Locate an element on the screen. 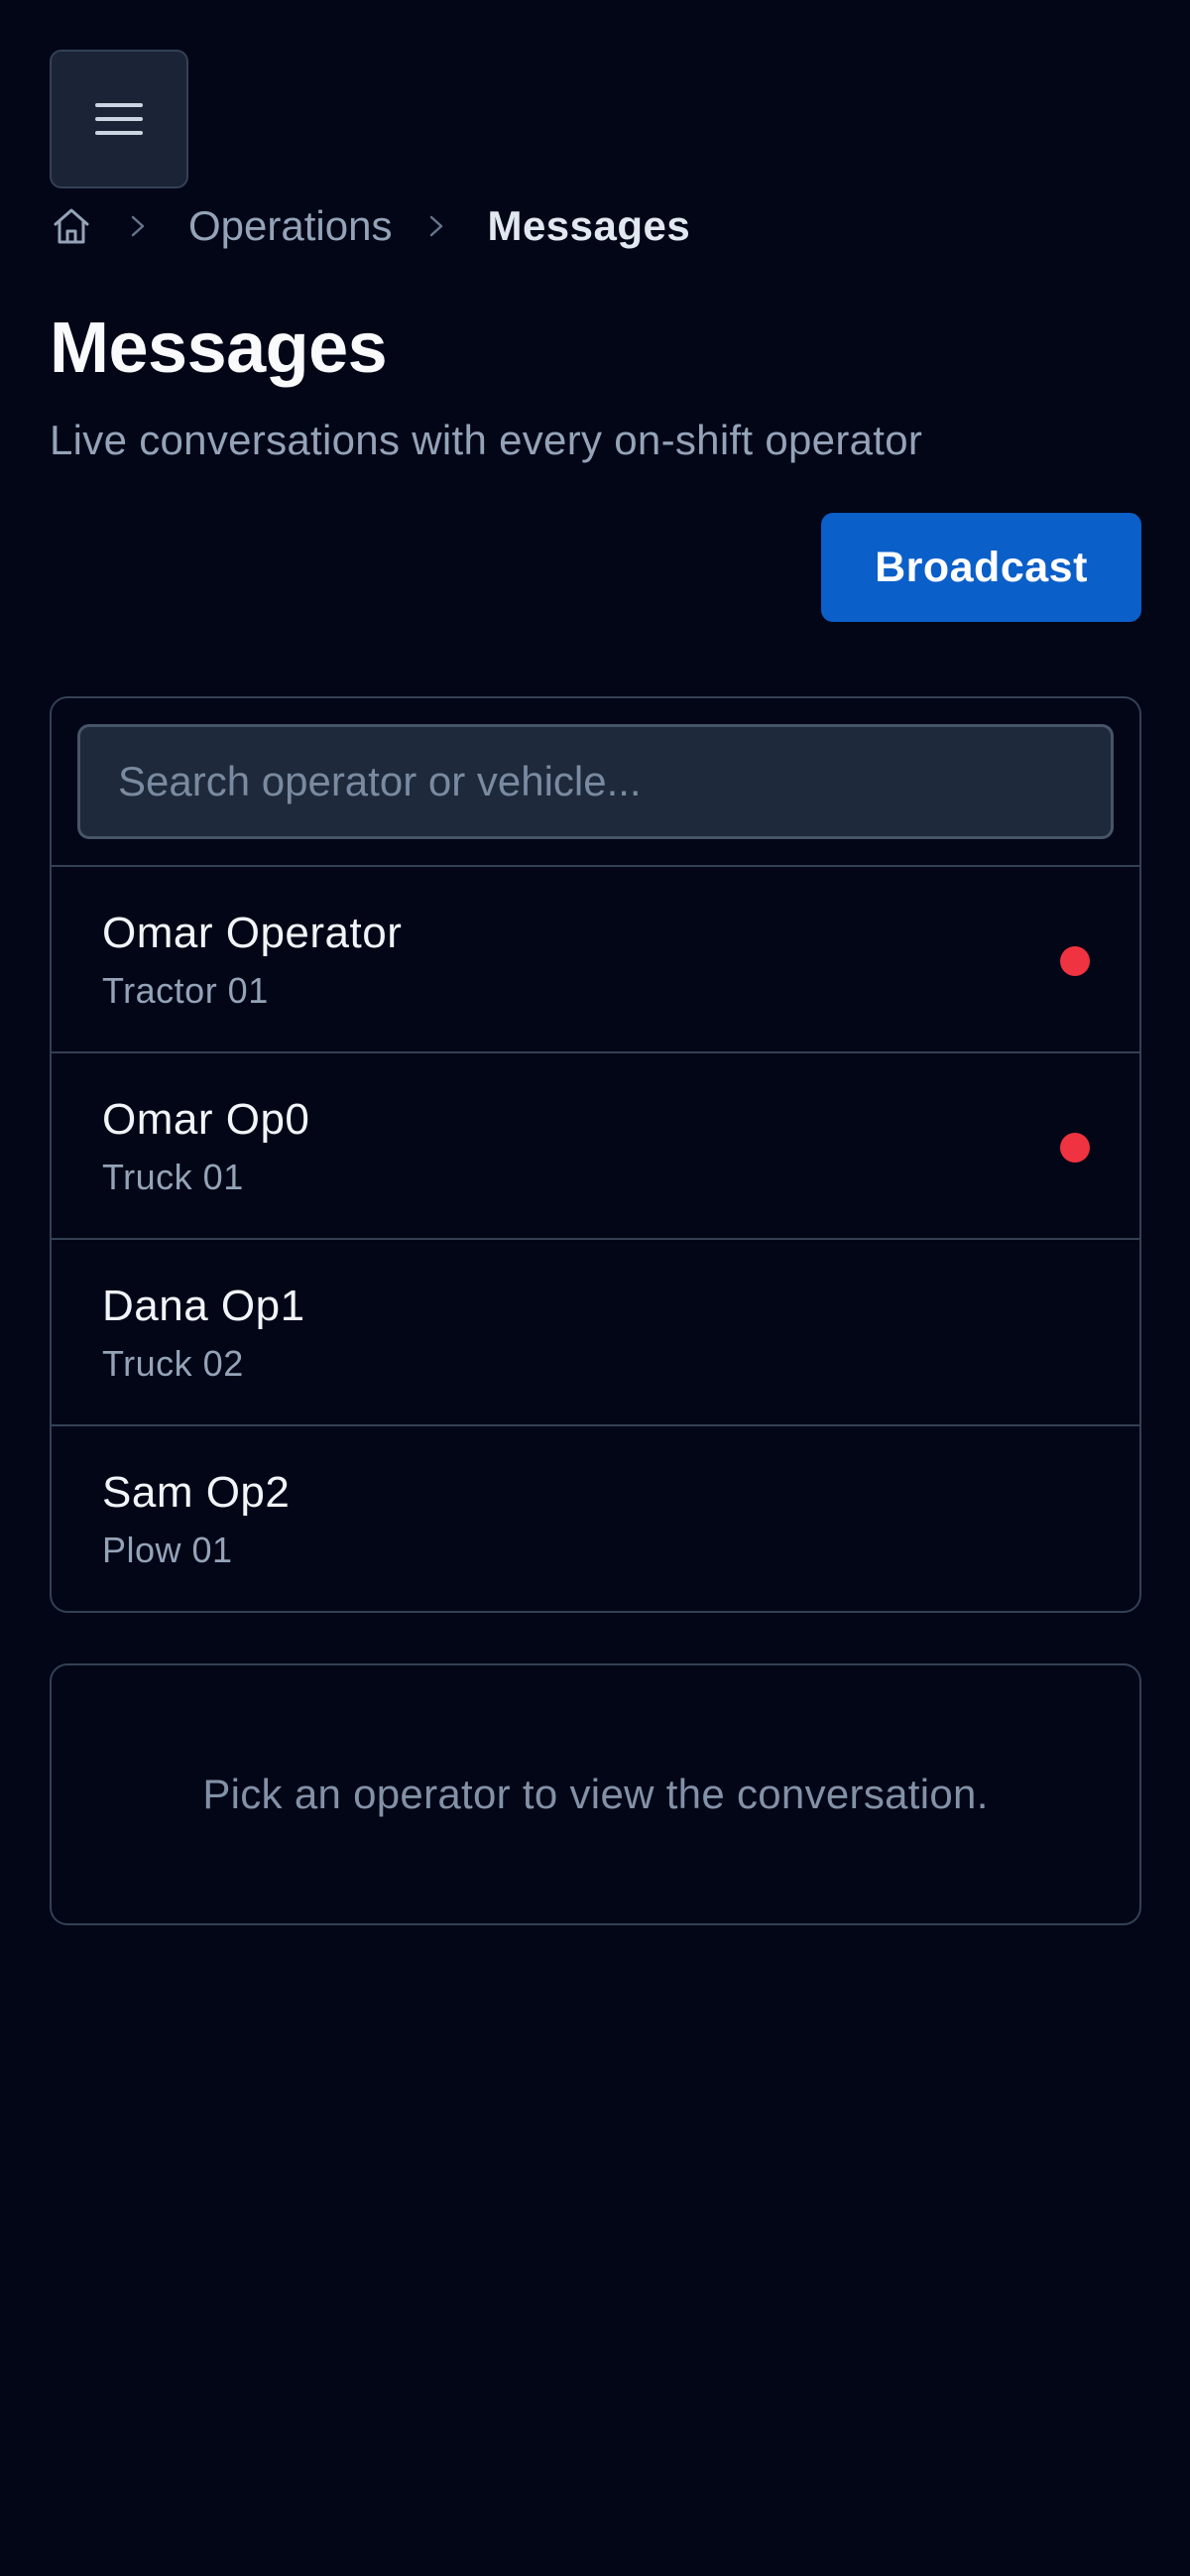 This screenshot has width=1190, height=2576. menu-button is located at coordinates (119, 119).